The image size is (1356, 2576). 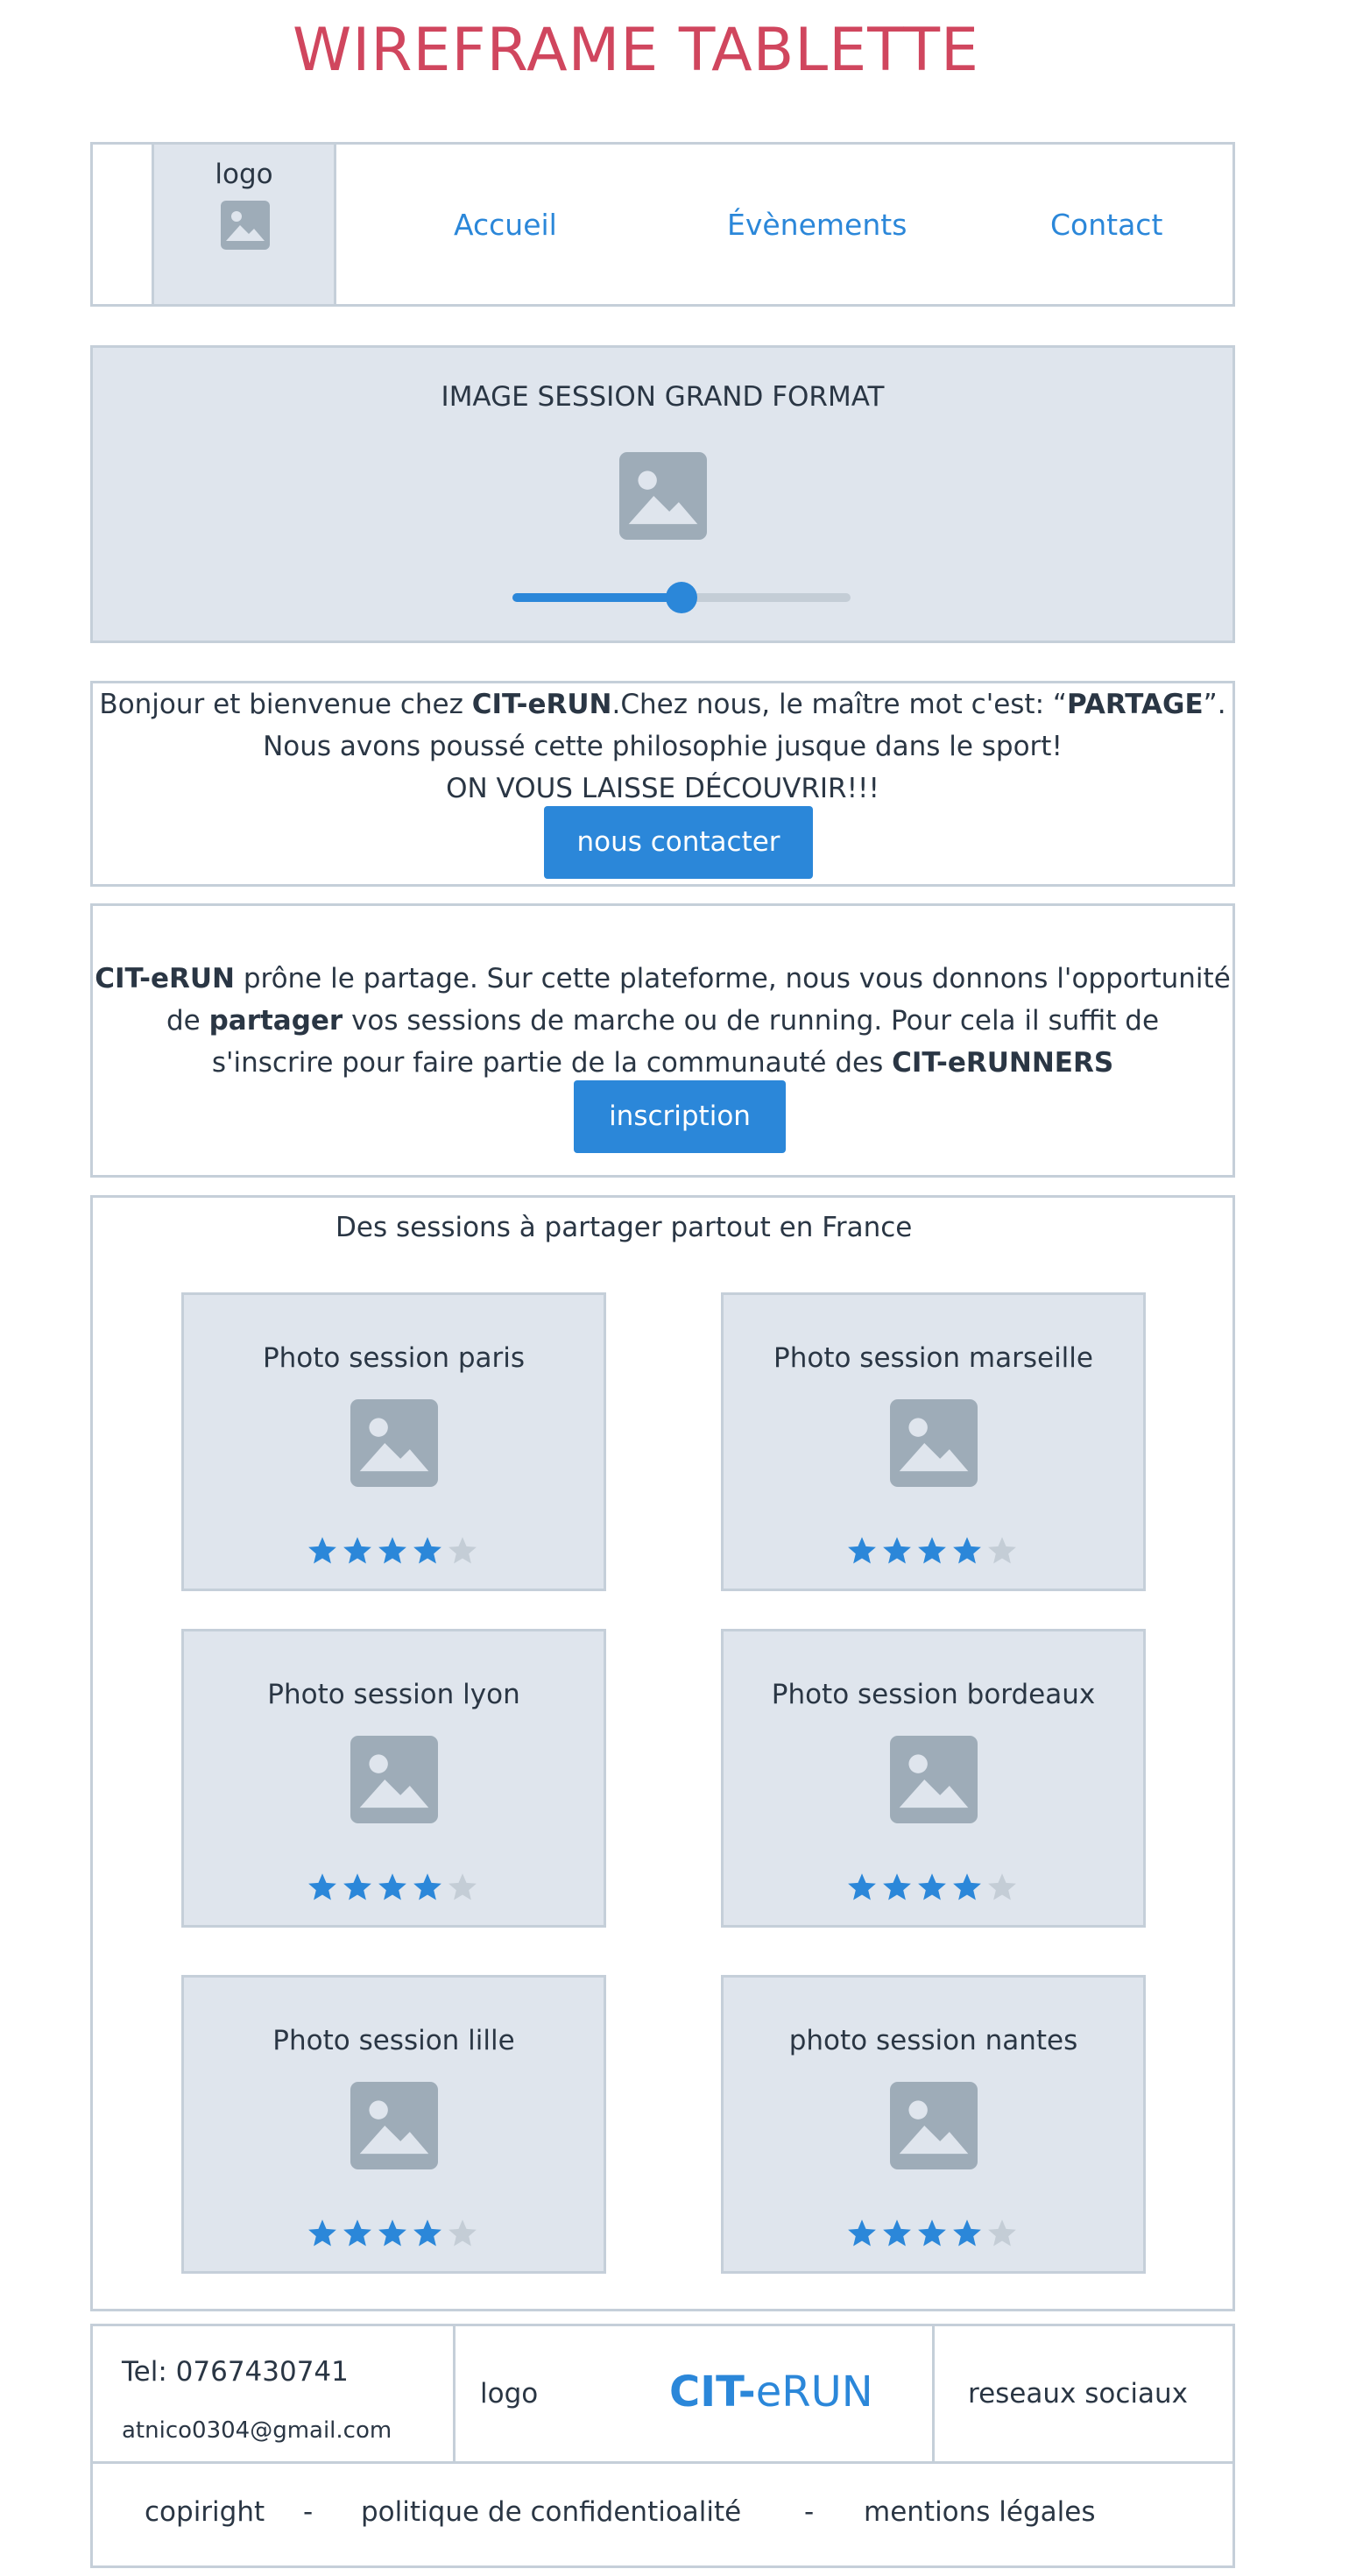 What do you see at coordinates (393, 1694) in the screenshot?
I see `session-card-title: Photo session lyon` at bounding box center [393, 1694].